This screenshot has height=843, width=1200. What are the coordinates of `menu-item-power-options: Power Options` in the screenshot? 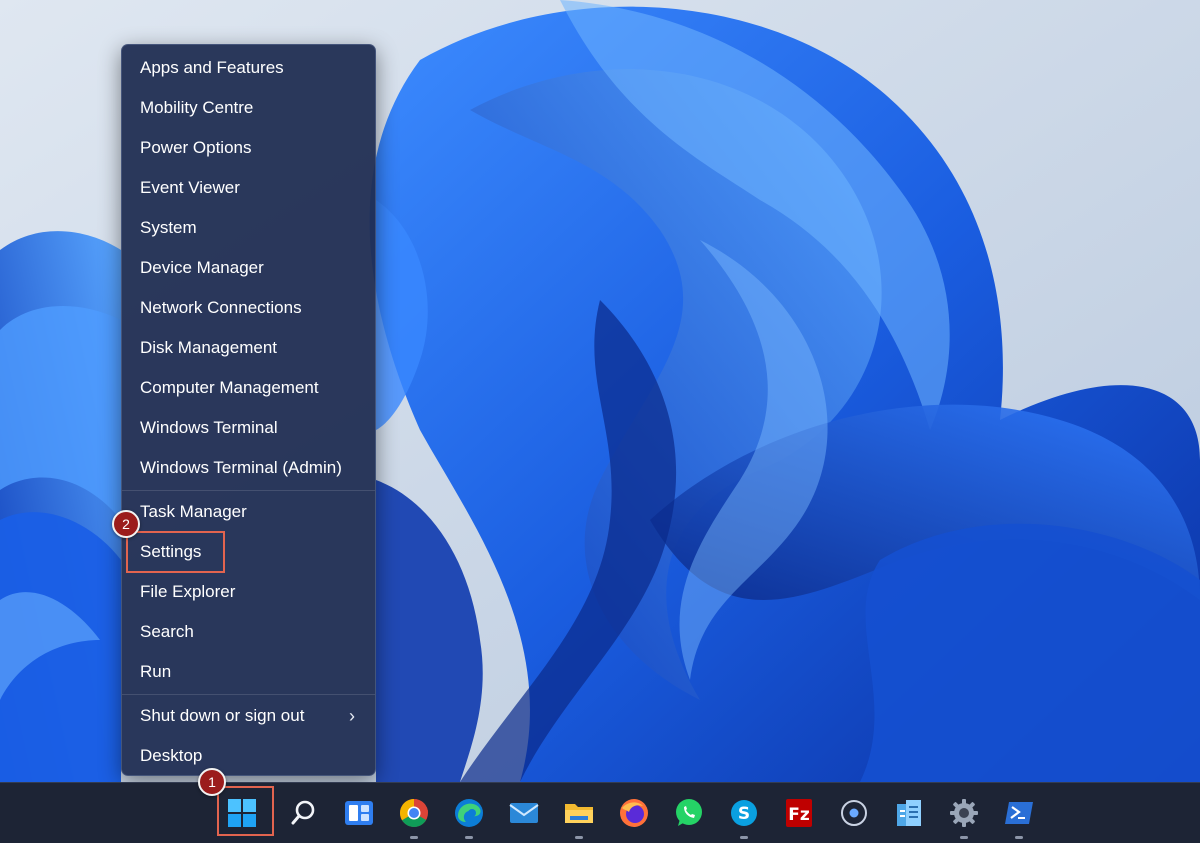 It's located at (248, 148).